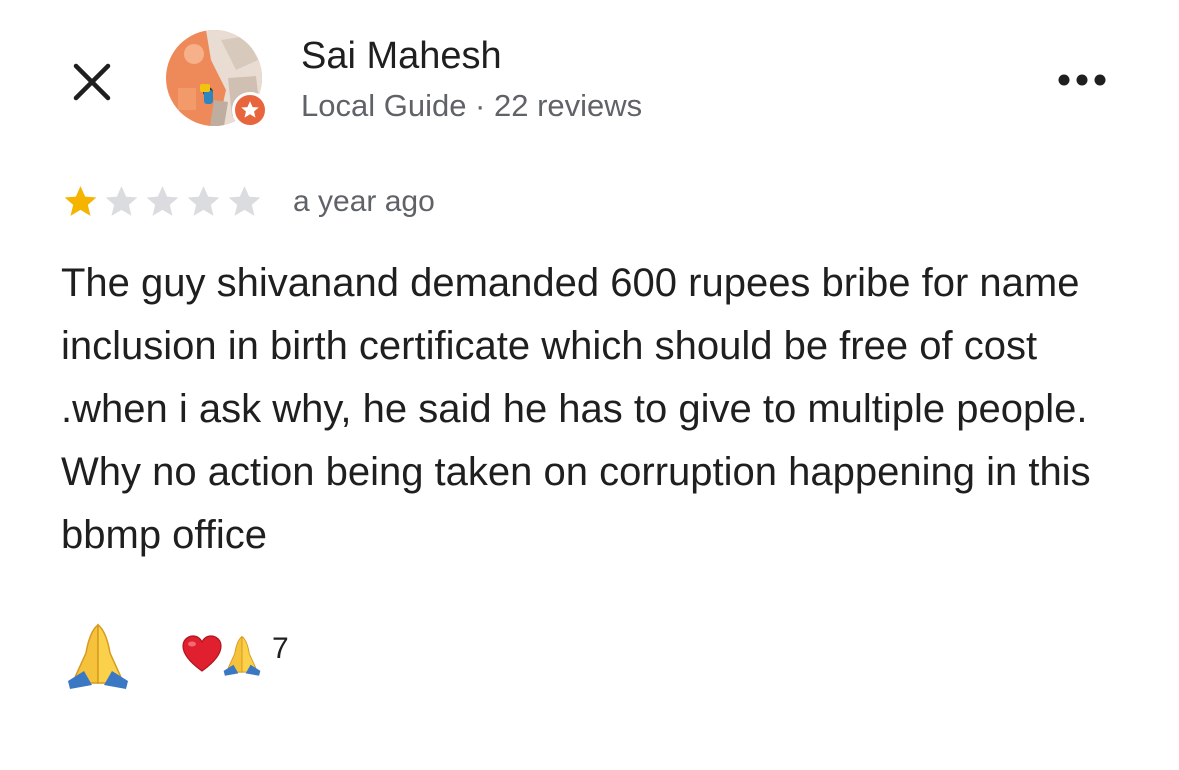 Image resolution: width=1179 pixels, height=770 pixels. I want to click on star-filled-icon, so click(80, 201).